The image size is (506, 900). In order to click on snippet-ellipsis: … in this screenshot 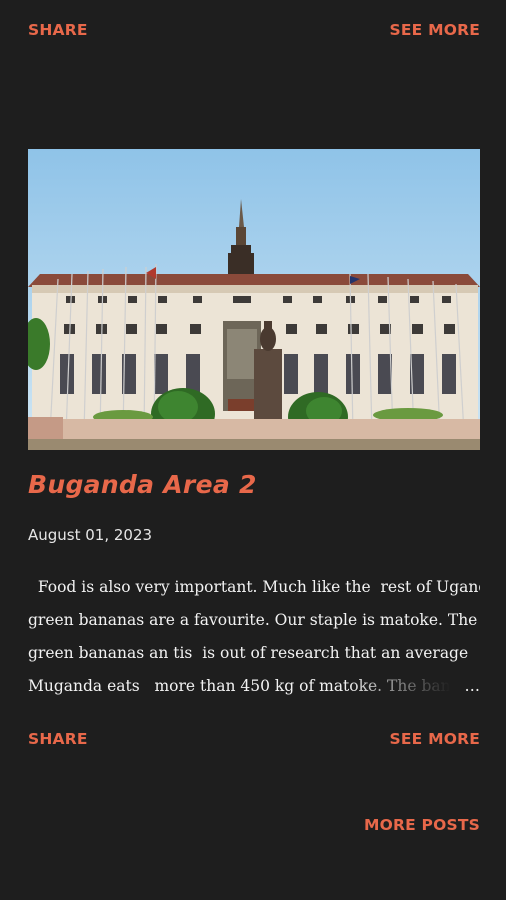, I will do `click(472, 686)`.